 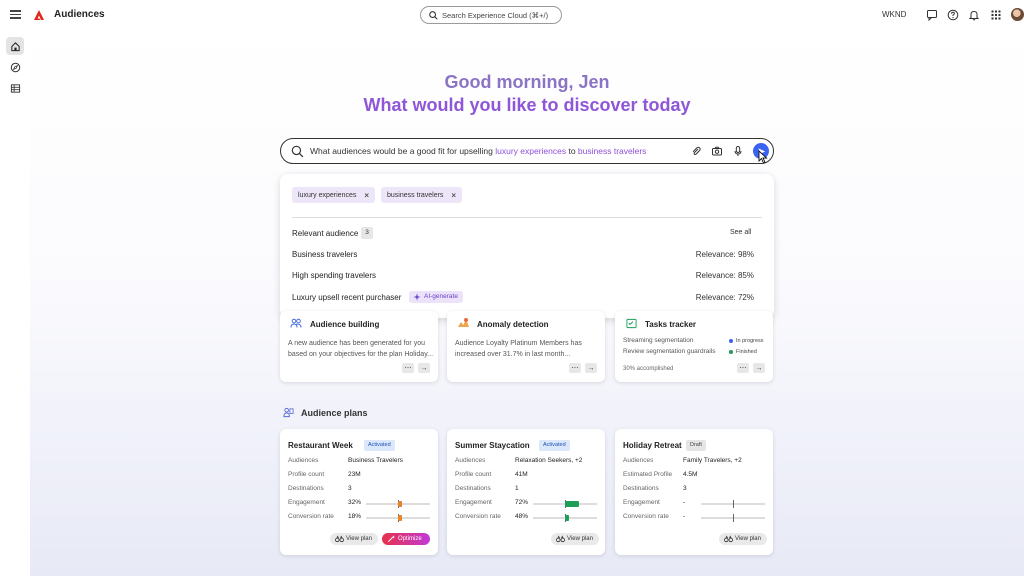 What do you see at coordinates (495, 15) in the screenshot?
I see `search-placeholder: Search Experience Cloud (⌘+/)` at bounding box center [495, 15].